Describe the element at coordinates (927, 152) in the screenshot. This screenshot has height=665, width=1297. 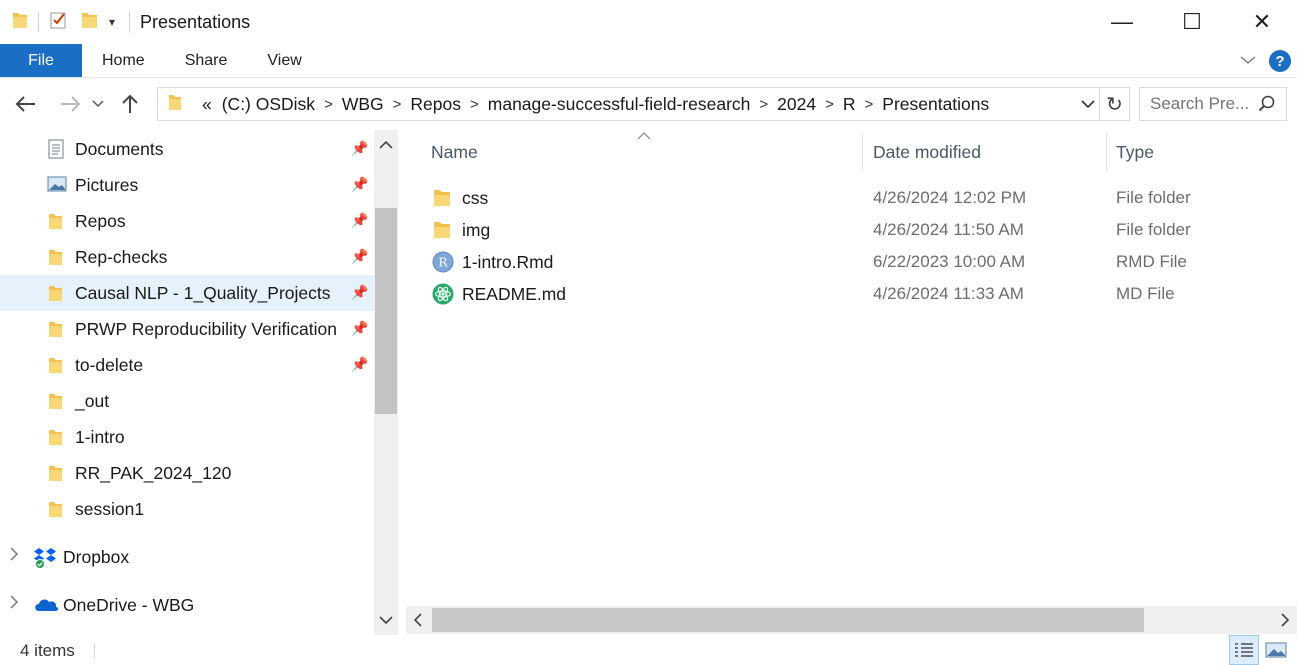
I see `column-header-date: Date modified` at that location.